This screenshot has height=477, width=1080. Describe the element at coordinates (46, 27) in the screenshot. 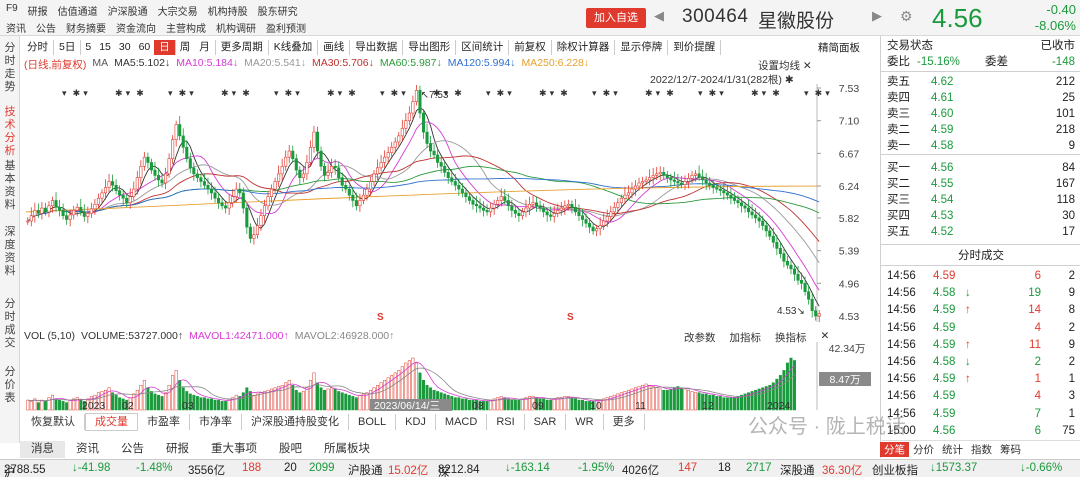

I see `menu-announcement: 公告` at that location.